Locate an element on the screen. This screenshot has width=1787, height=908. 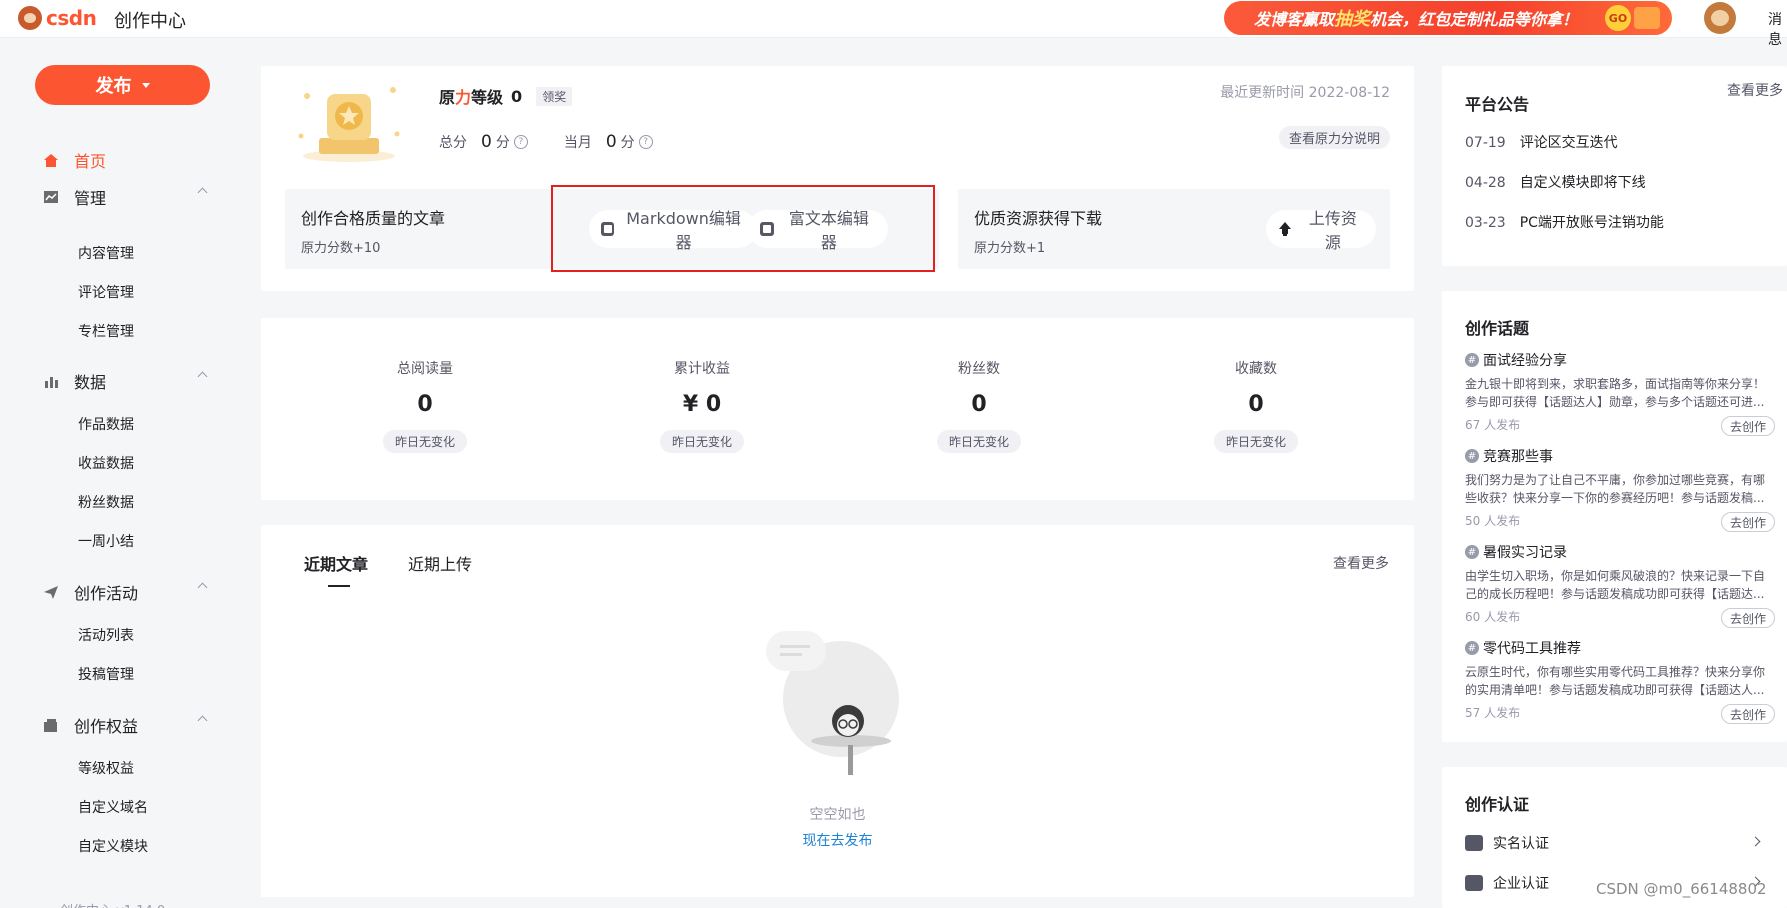
topic-count: 60 人发布 is located at coordinates (1493, 617).